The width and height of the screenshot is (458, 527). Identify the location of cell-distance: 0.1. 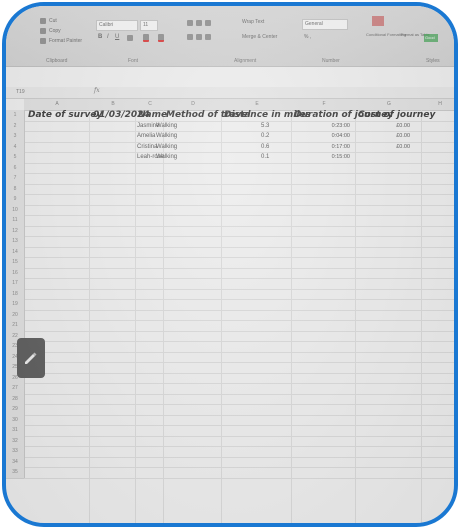
(265, 157).